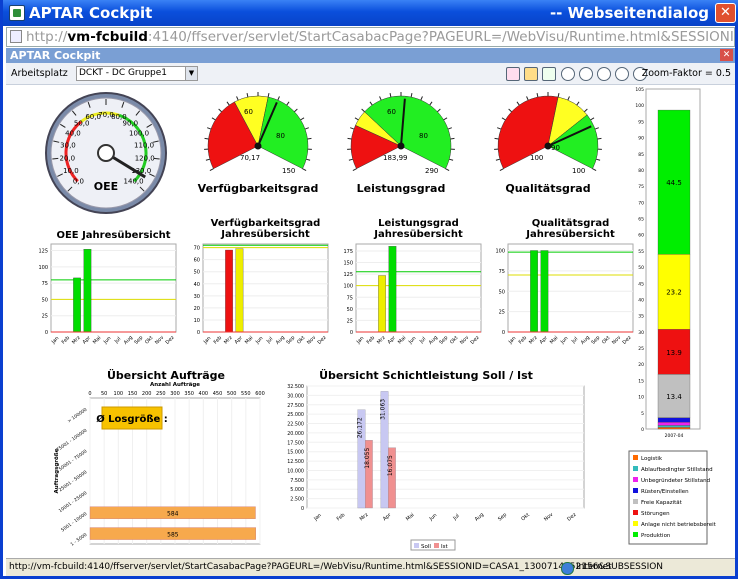 Image resolution: width=738 pixels, height=579 pixels. What do you see at coordinates (55, 55) in the screenshot?
I see `app-header-title: APTAR Cockpit` at bounding box center [55, 55].